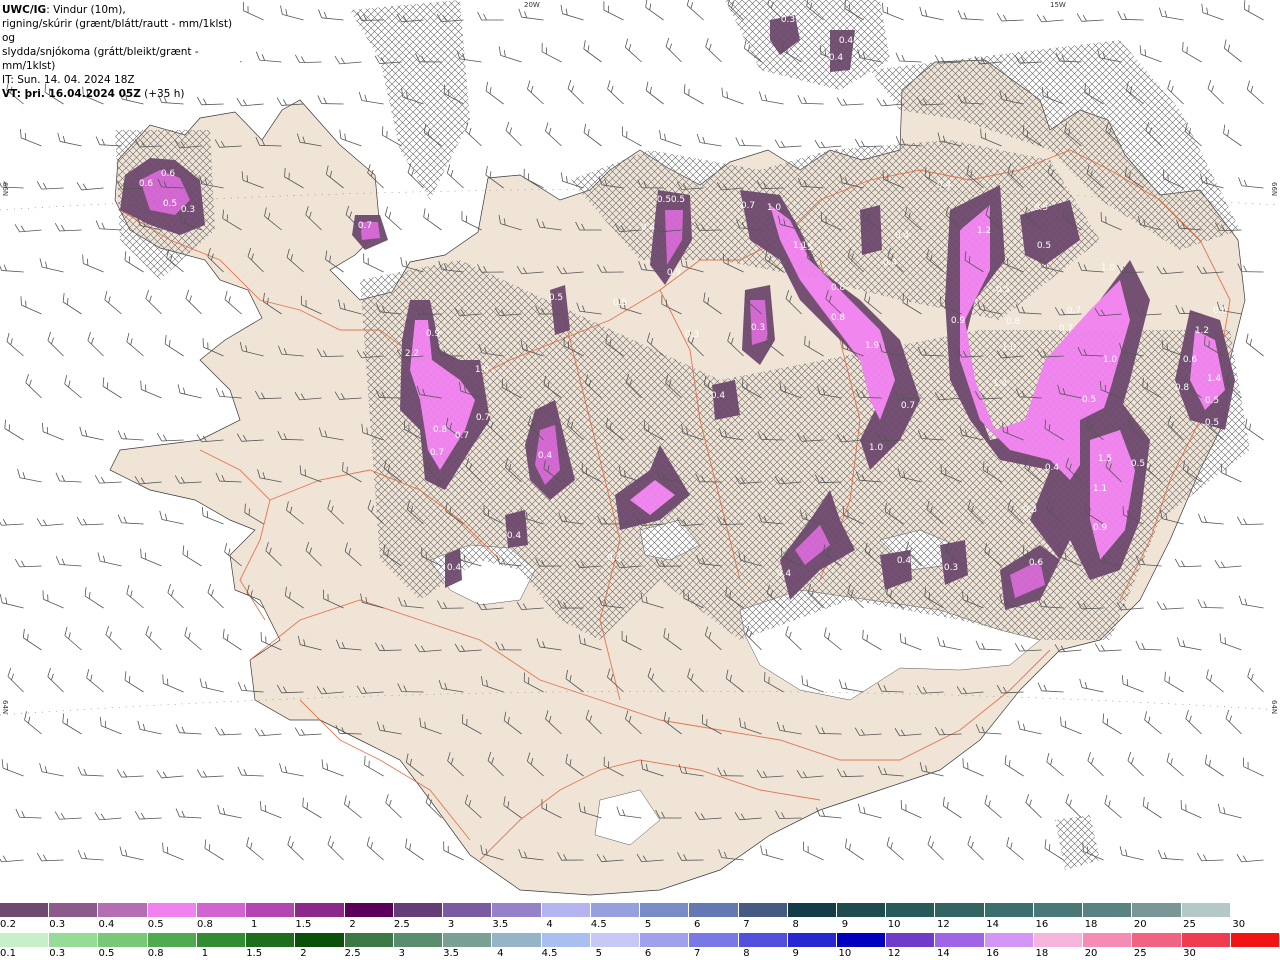 The height and width of the screenshot is (960, 1280). I want to click on colorbar-label: 0.3, so click(57, 924).